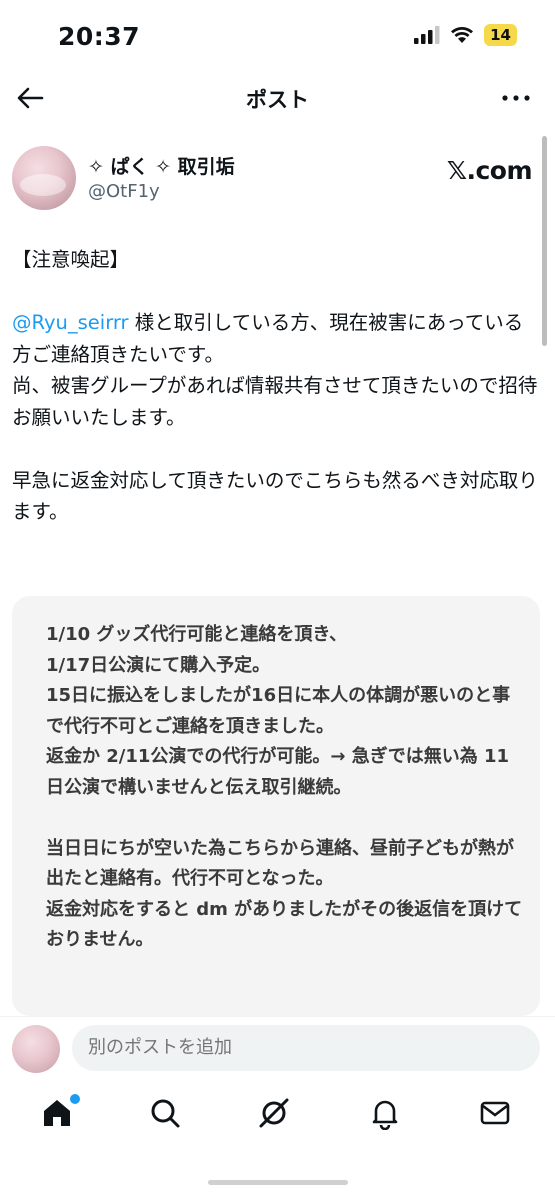 The image size is (555, 1200). What do you see at coordinates (75, 1099) in the screenshot?
I see `notification-dot` at bounding box center [75, 1099].